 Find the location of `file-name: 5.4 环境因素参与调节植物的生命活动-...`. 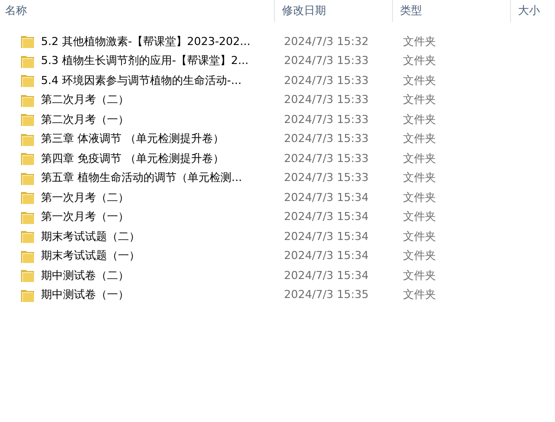

file-name: 5.4 环境因素参与调节植物的生命活动-... is located at coordinates (141, 80).